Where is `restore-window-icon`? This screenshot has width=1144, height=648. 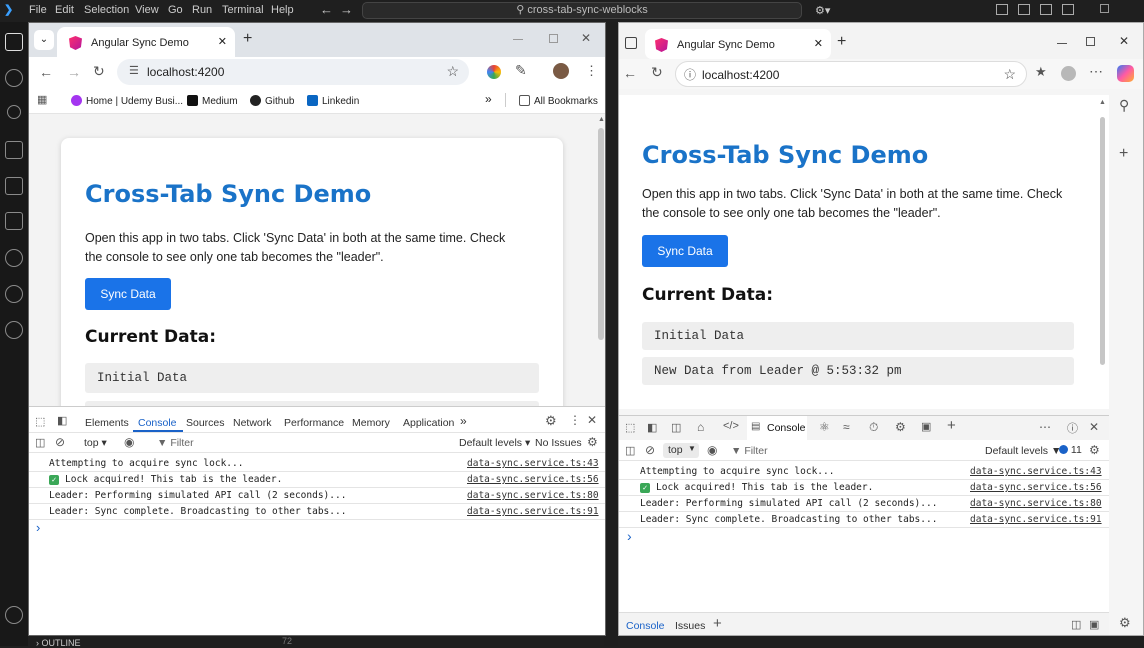 restore-window-icon is located at coordinates (1104, 8).